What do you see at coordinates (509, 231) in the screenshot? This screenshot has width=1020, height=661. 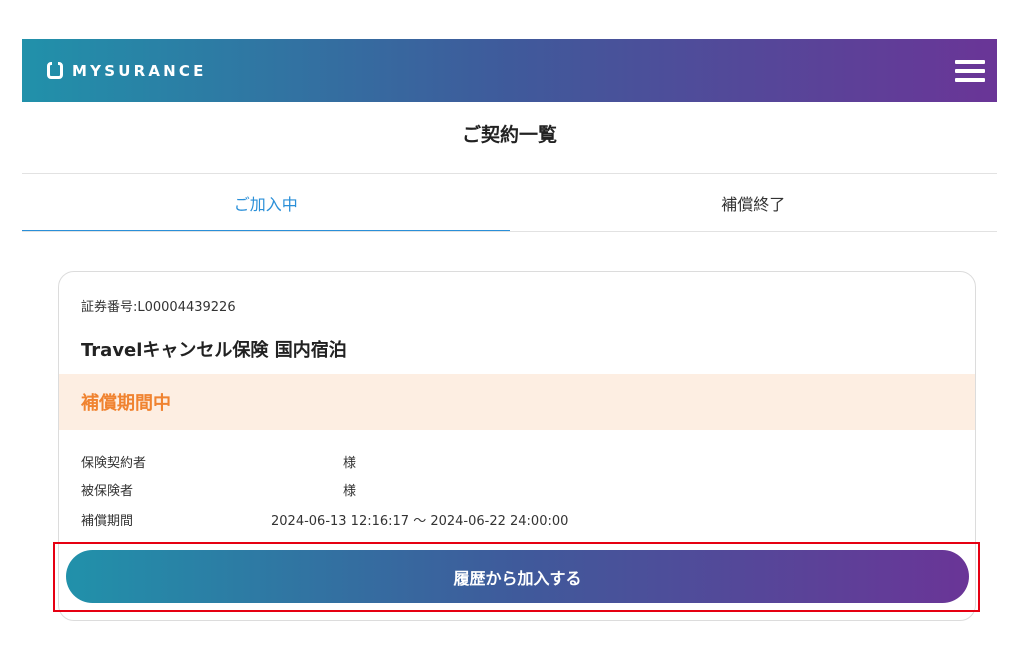 I see `tabs-divider` at bounding box center [509, 231].